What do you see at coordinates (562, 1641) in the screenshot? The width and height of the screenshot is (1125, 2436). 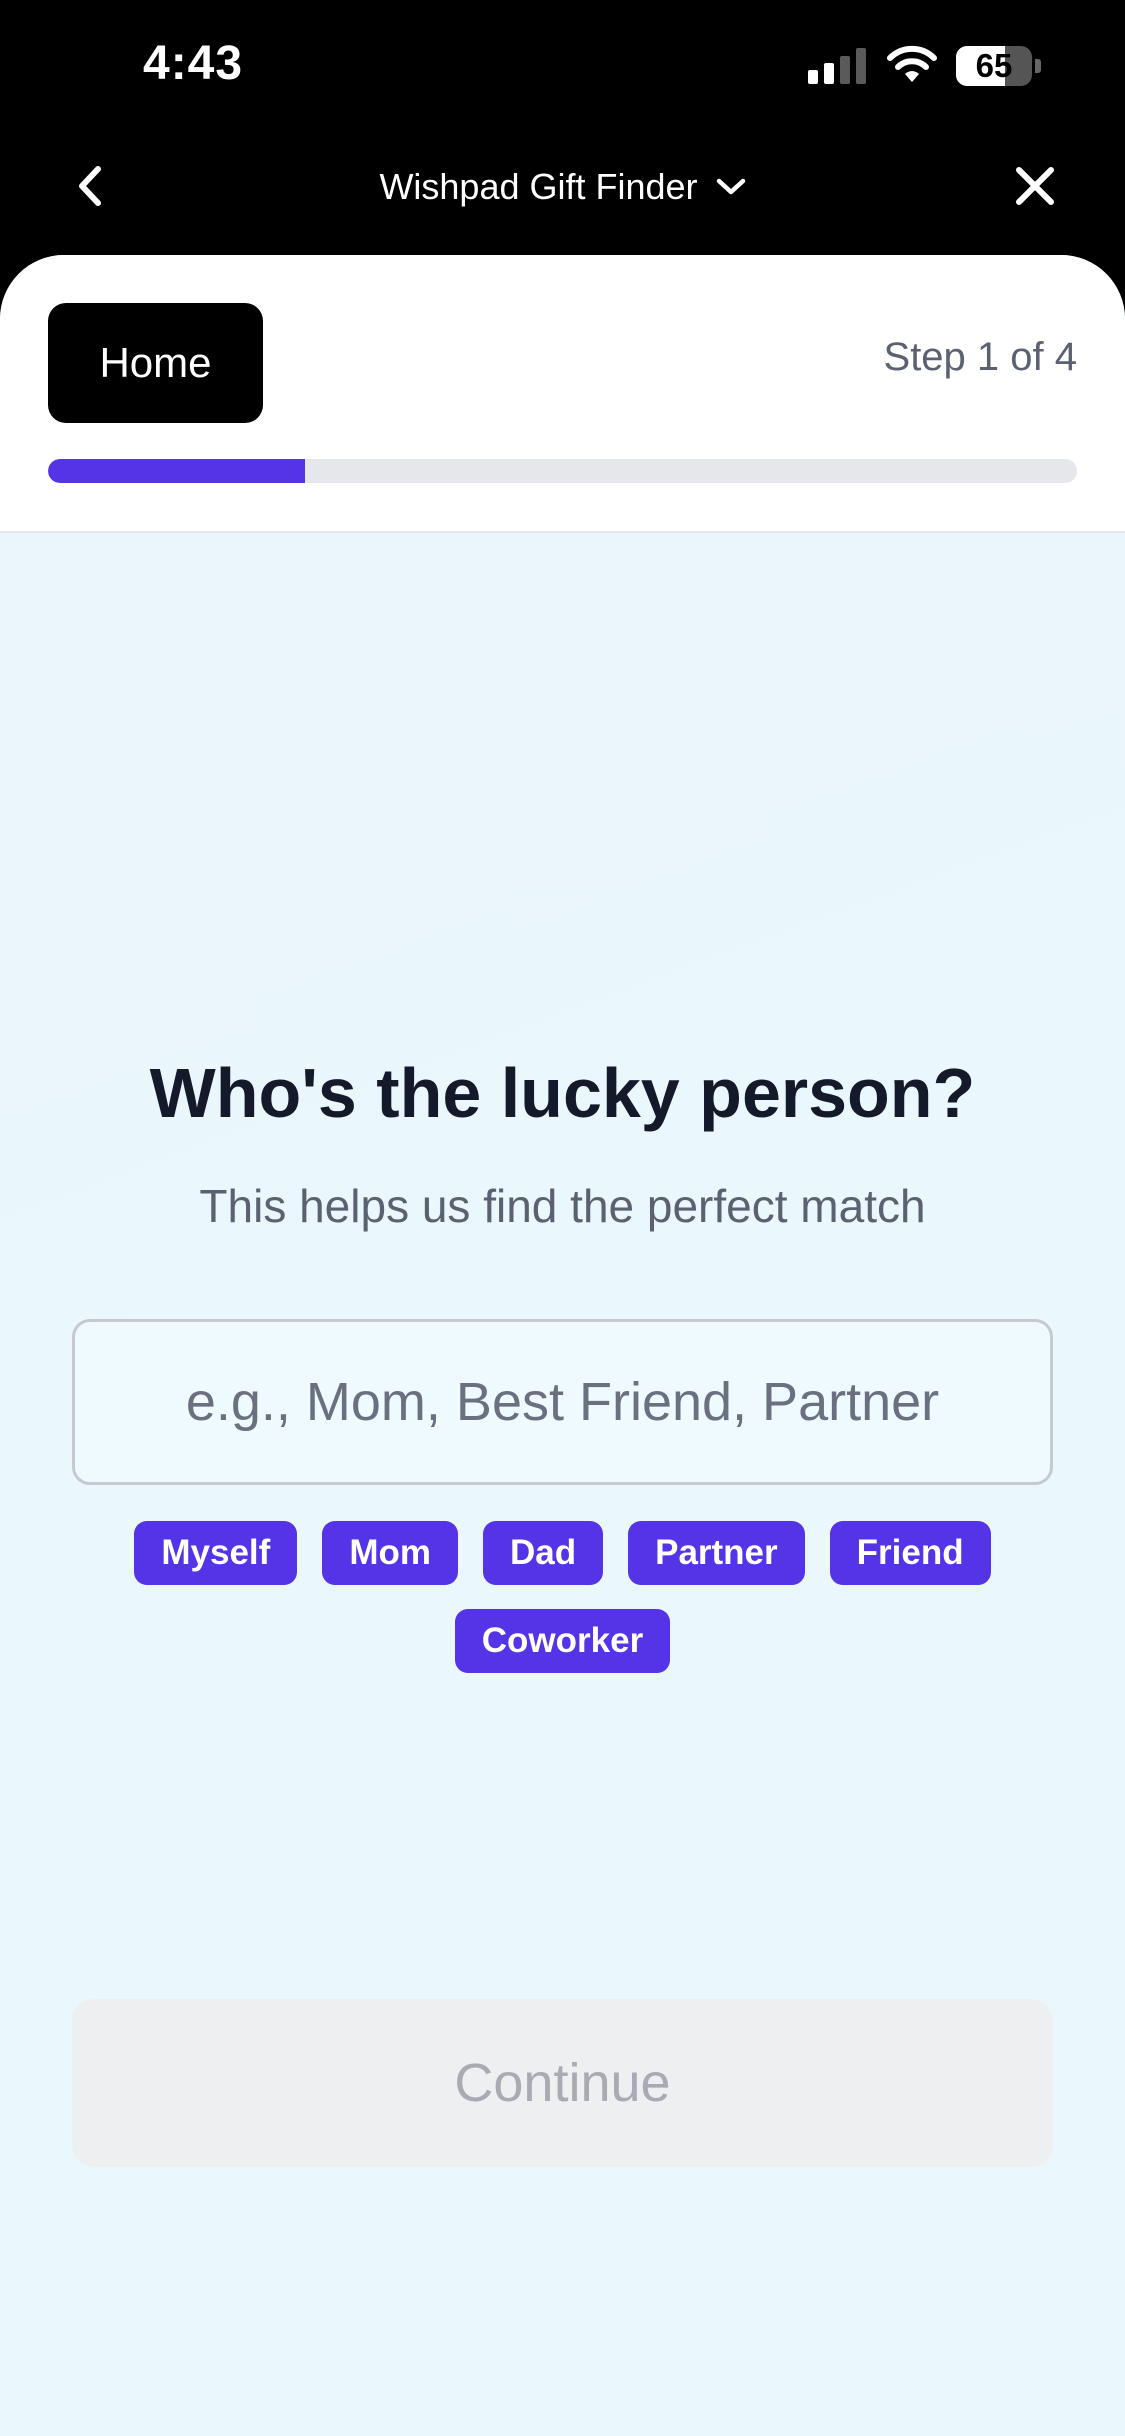 I see `suggestion-chip-coworker: Coworker` at bounding box center [562, 1641].